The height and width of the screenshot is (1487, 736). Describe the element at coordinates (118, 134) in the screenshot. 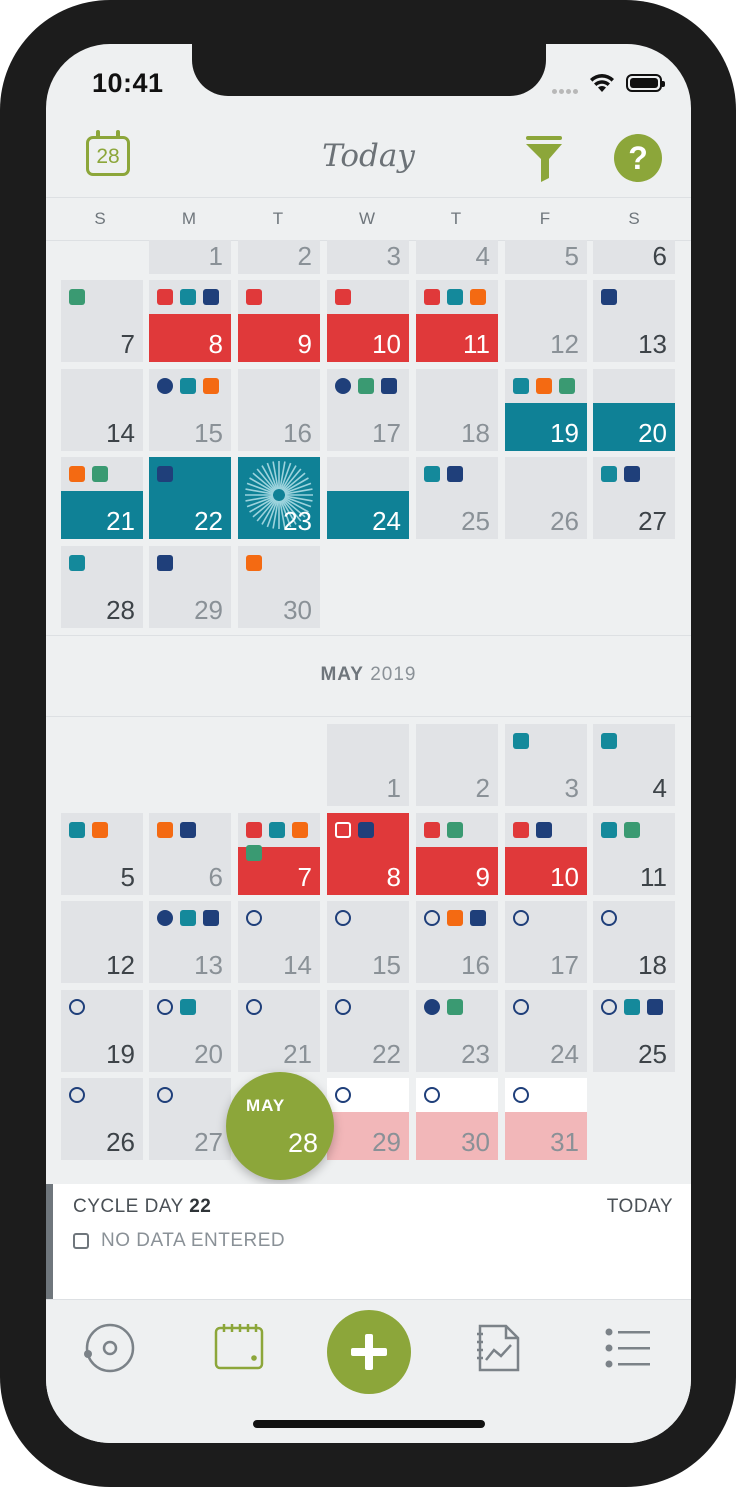

I see `calendar-ring-right` at that location.